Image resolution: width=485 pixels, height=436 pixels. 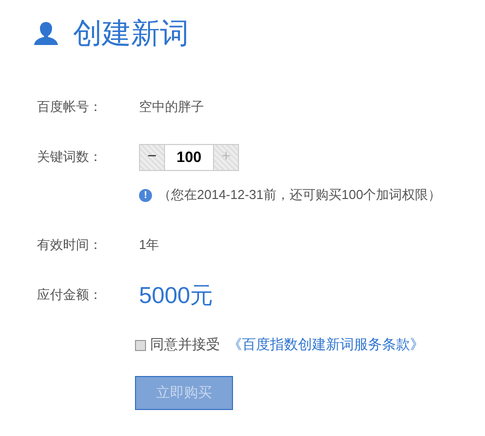 I want to click on field-label: 关键词数：, so click(x=69, y=157).